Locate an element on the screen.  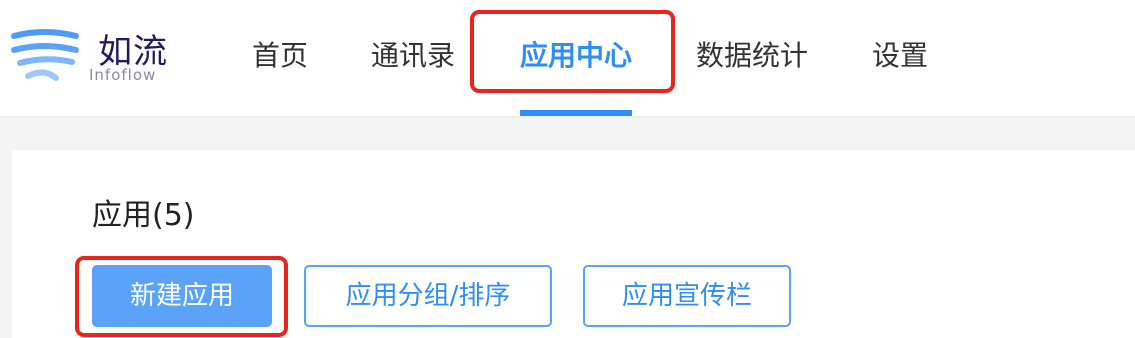
apps-count-heading: 应用(5) is located at coordinates (143, 215).